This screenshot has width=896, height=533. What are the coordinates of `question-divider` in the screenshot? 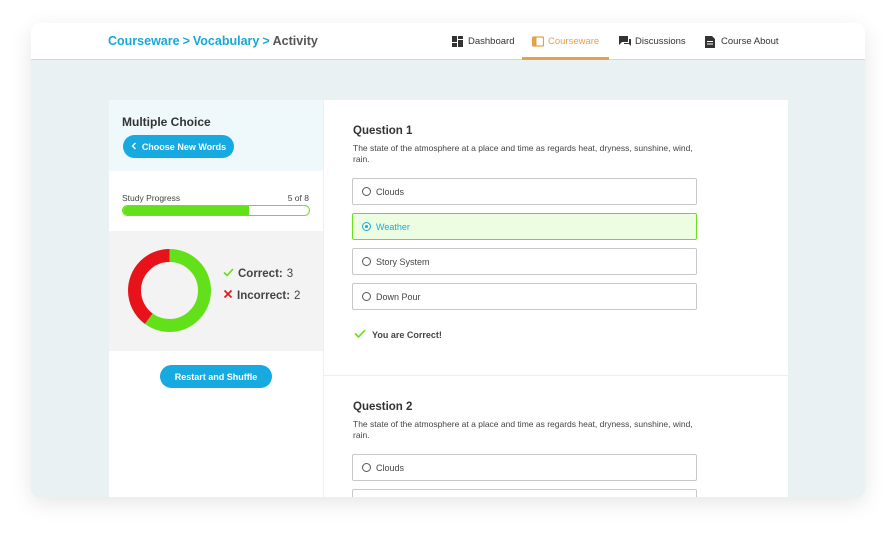 It's located at (556, 375).